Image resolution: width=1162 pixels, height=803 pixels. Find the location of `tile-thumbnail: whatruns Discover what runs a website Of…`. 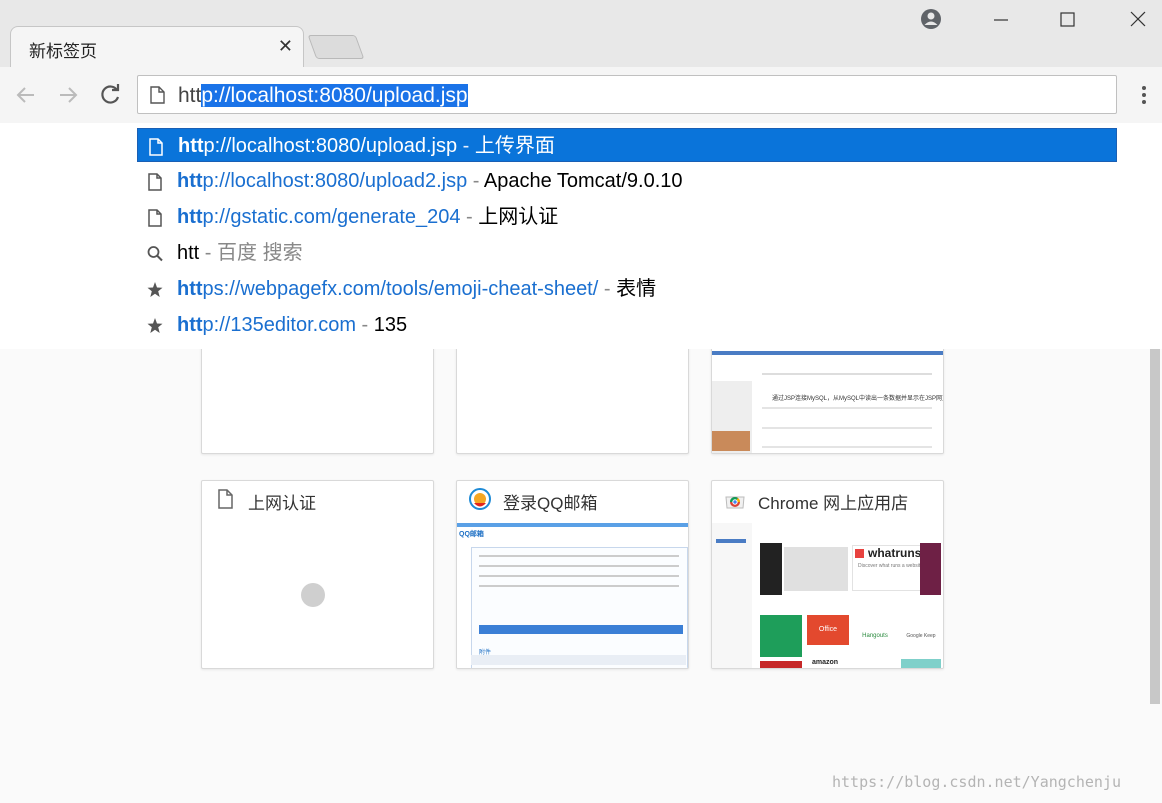

tile-thumbnail: whatruns Discover what runs a website Of… is located at coordinates (827, 595).